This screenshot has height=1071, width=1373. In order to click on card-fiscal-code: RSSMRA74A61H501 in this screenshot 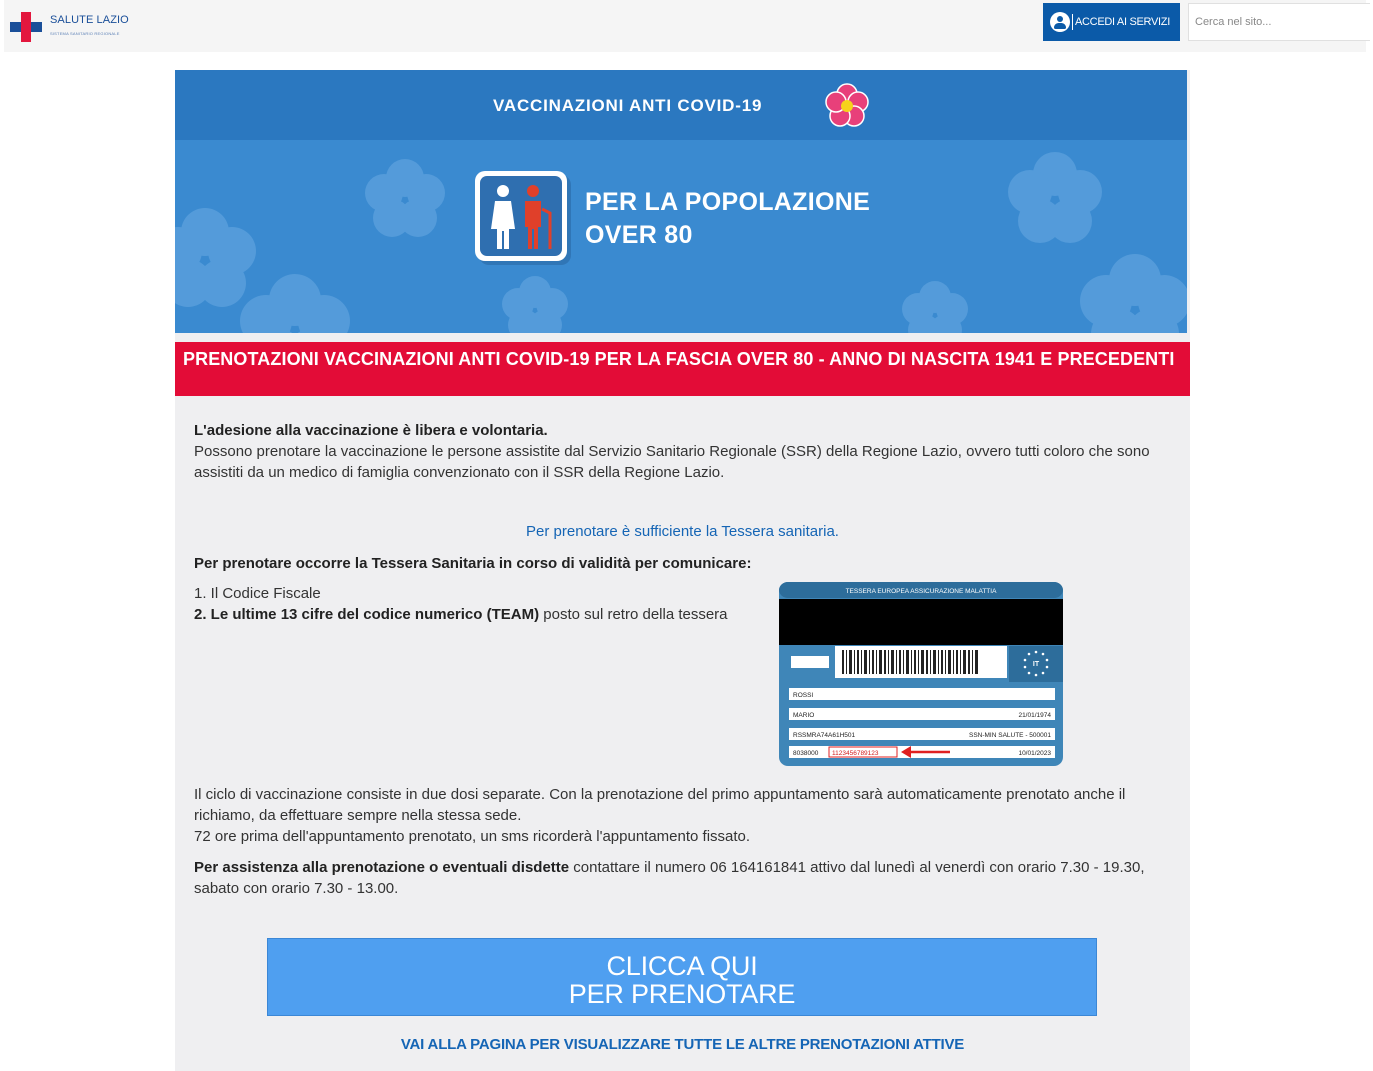, I will do `click(824, 735)`.